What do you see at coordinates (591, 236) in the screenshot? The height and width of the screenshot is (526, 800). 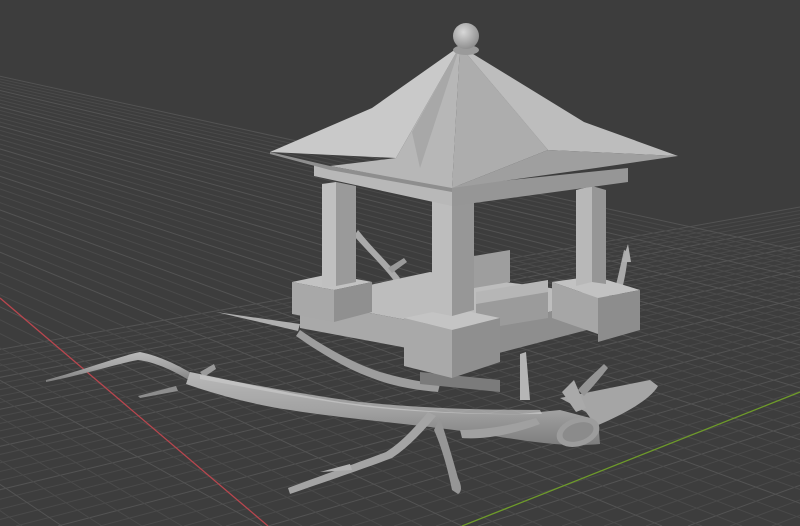 I see `pillar-back-right` at bounding box center [591, 236].